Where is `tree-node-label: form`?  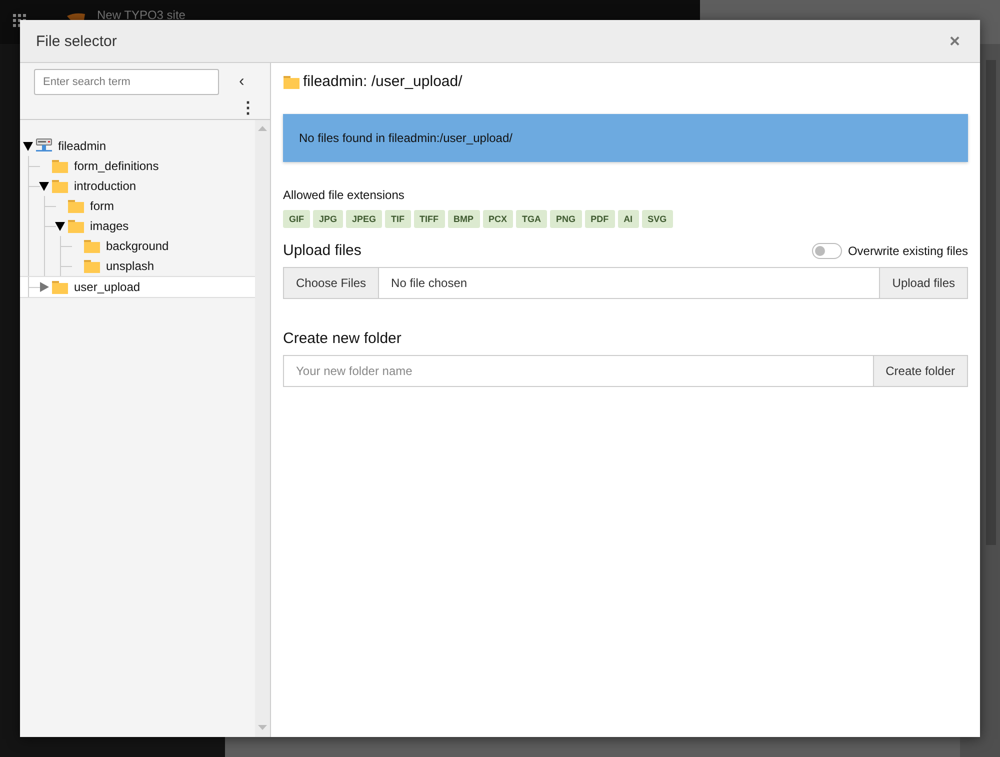
tree-node-label: form is located at coordinates (102, 206).